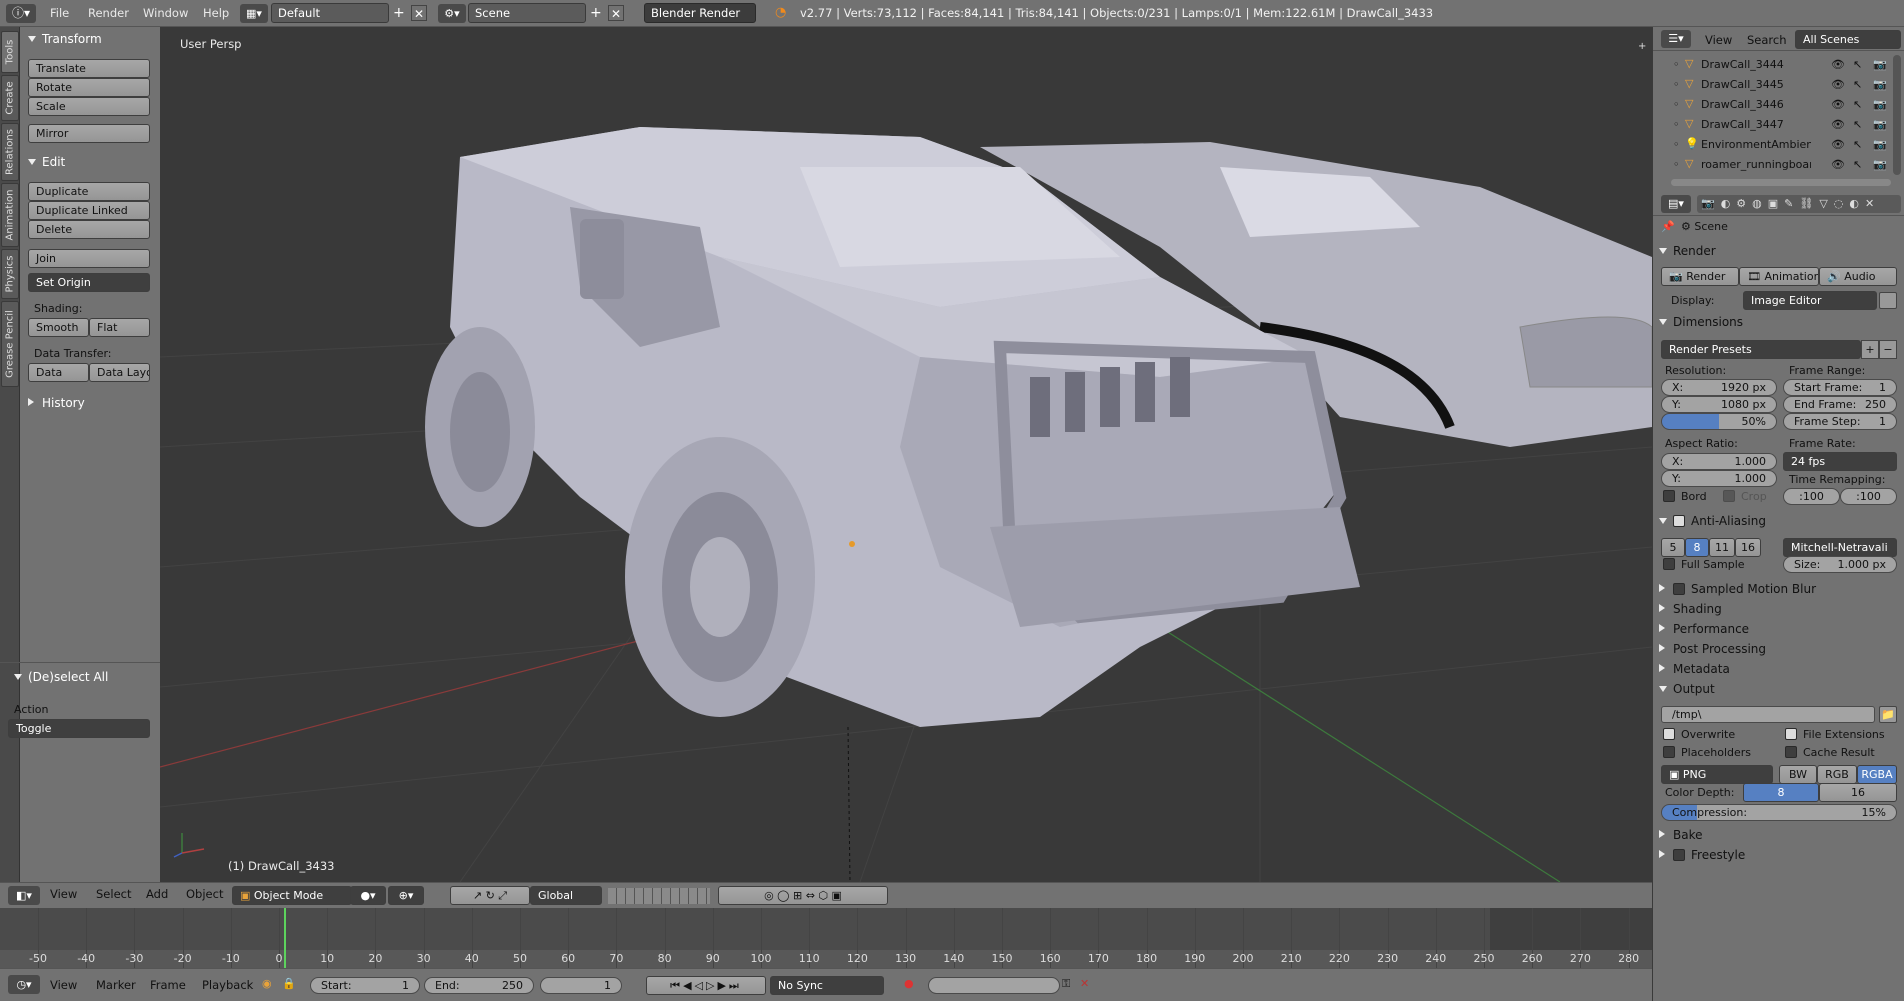  Describe the element at coordinates (1835, 734) in the screenshot. I see `file-extensions-checkbox: File Extensions` at that location.